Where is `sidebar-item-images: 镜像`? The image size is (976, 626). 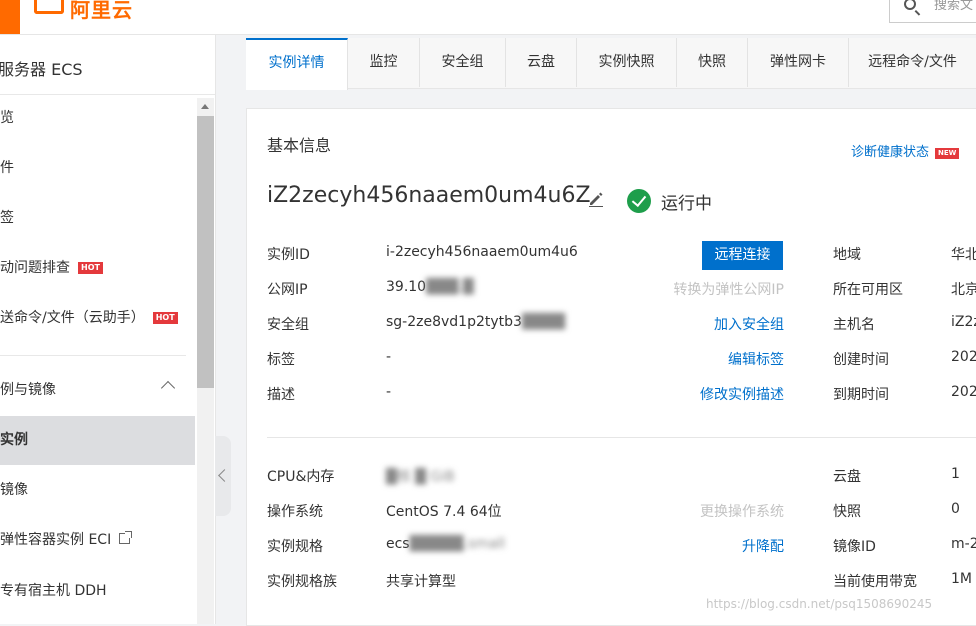 sidebar-item-images: 镜像 is located at coordinates (97, 490).